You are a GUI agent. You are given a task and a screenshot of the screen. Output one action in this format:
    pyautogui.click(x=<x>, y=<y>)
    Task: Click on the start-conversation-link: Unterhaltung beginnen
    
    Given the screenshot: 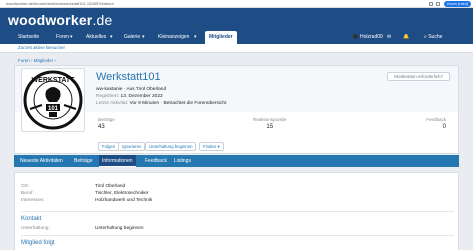 What is the action you would take?
    pyautogui.click(x=119, y=228)
    